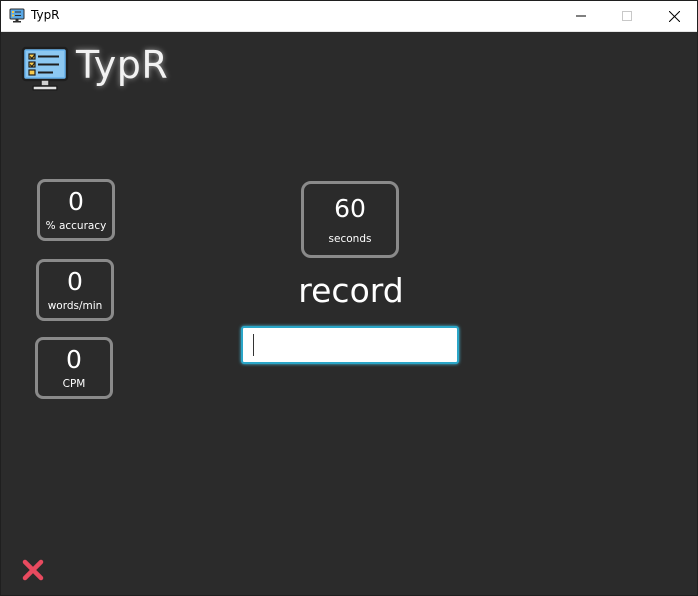 This screenshot has height=596, width=698. Describe the element at coordinates (45, 68) in the screenshot. I see `monitor-checklist-icon` at that location.